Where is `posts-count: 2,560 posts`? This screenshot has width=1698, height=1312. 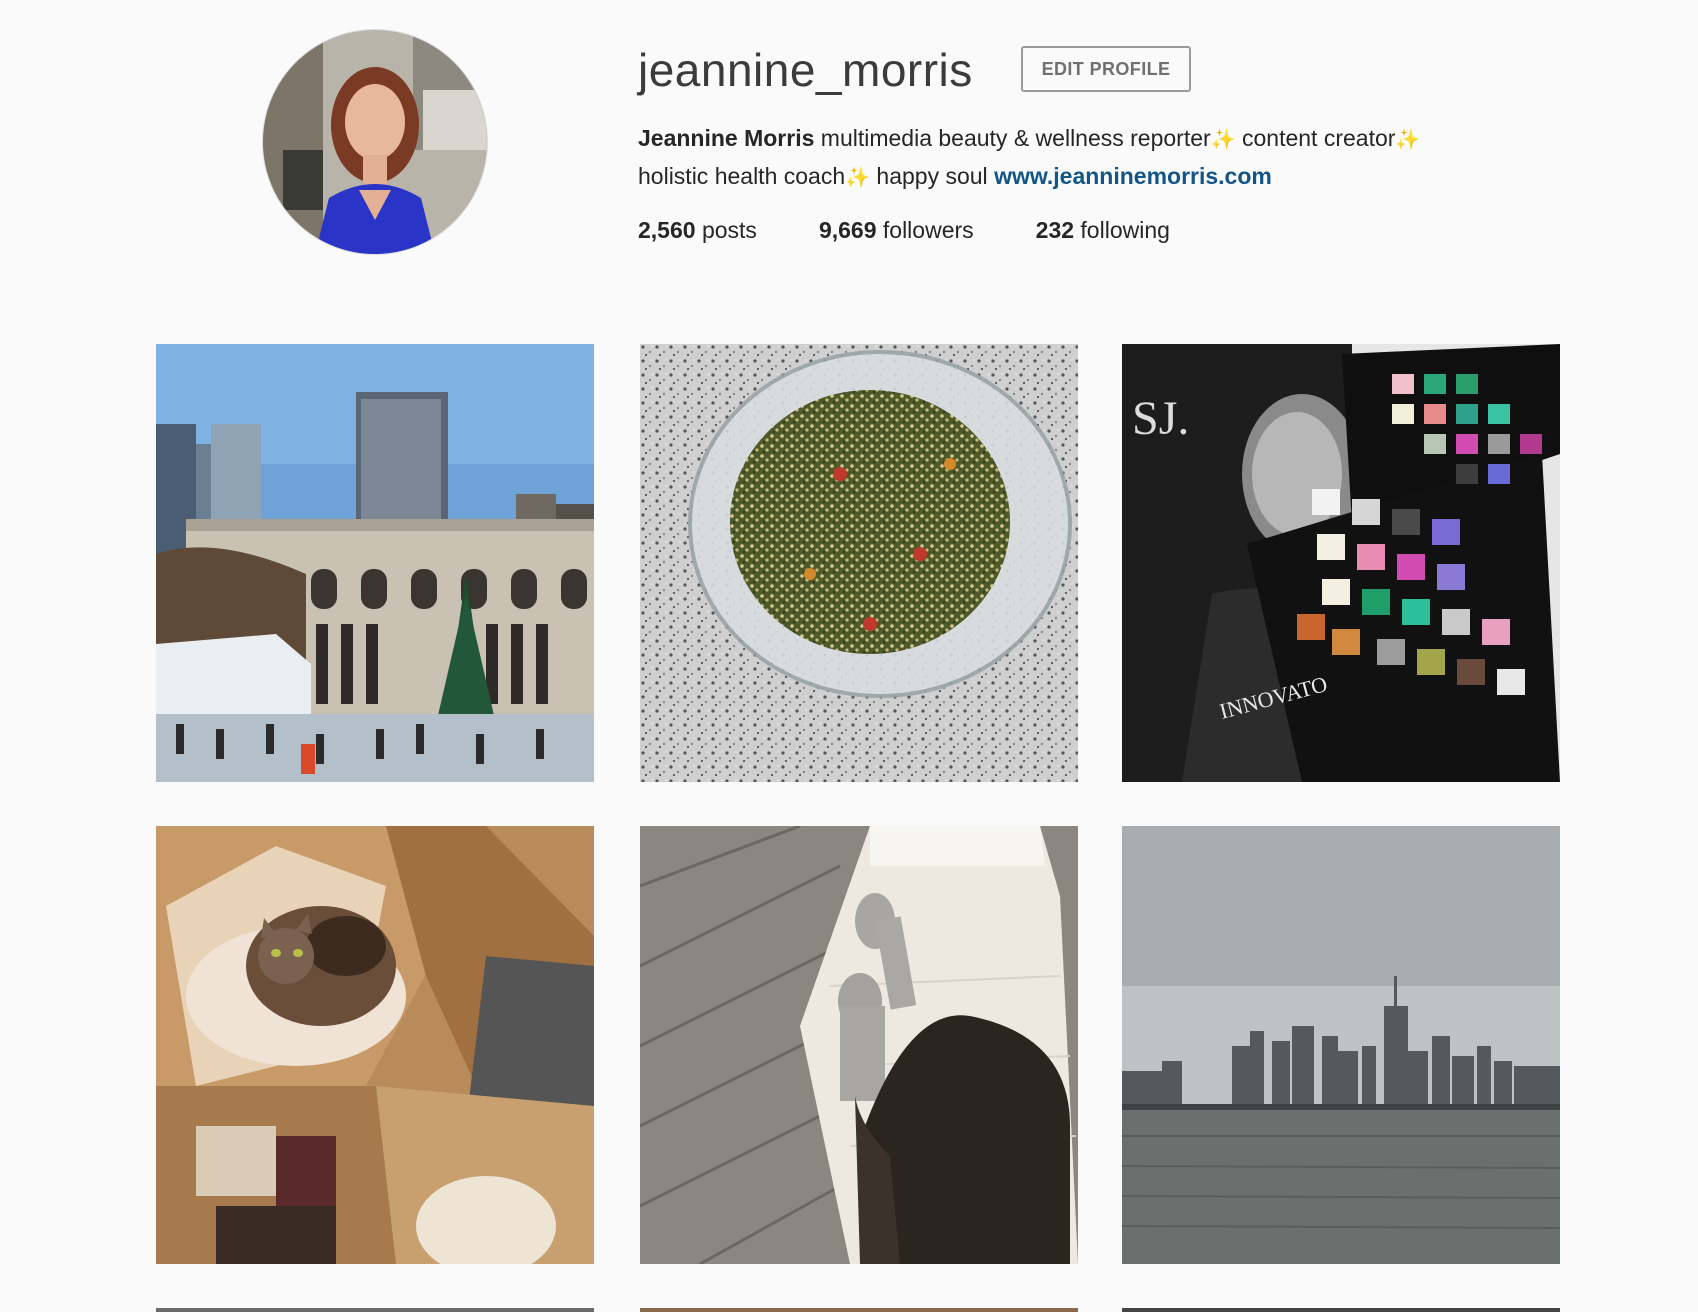
posts-count: 2,560 posts is located at coordinates (697, 230).